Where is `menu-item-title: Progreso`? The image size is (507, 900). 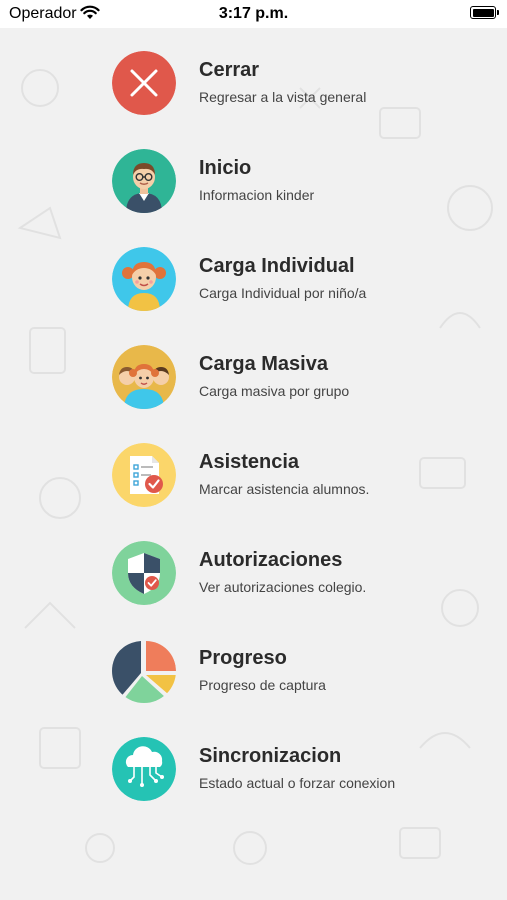
menu-item-title: Progreso is located at coordinates (243, 658).